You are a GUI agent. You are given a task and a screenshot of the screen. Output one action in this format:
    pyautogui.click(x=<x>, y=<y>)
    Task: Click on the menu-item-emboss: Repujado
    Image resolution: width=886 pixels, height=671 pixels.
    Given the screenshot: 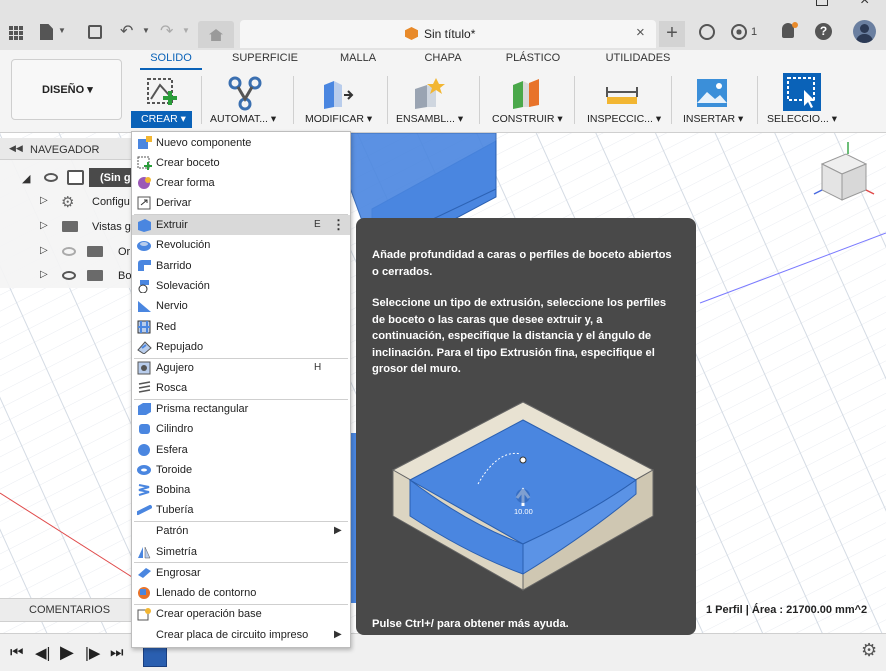 What is the action you would take?
    pyautogui.click(x=241, y=347)
    